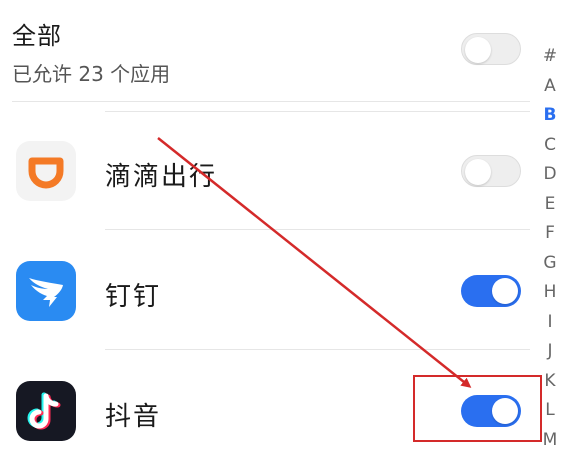 This screenshot has height=465, width=572. I want to click on app-name-dingtalk: 钉钉, so click(133, 297).